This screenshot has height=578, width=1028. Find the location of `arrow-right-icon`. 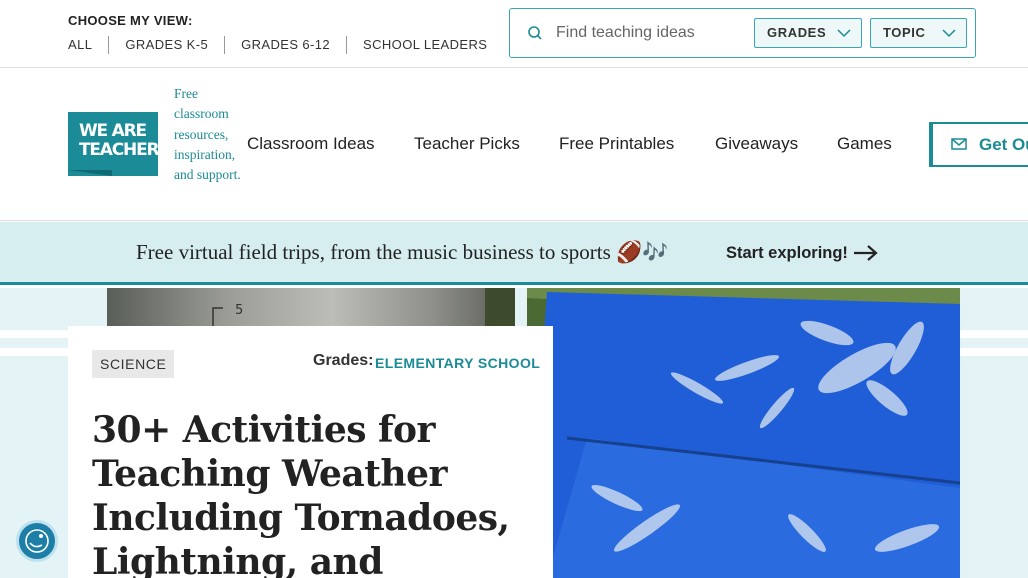

arrow-right-icon is located at coordinates (866, 253).